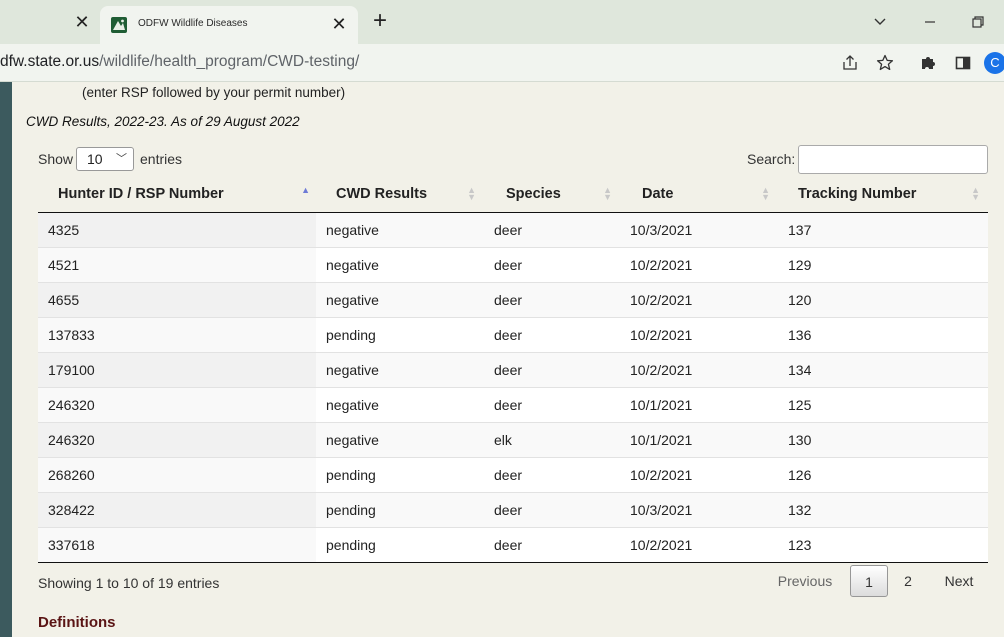  Describe the element at coordinates (229, 61) in the screenshot. I see `address-path: /wildlife/health_program/CWD-testing/` at that location.